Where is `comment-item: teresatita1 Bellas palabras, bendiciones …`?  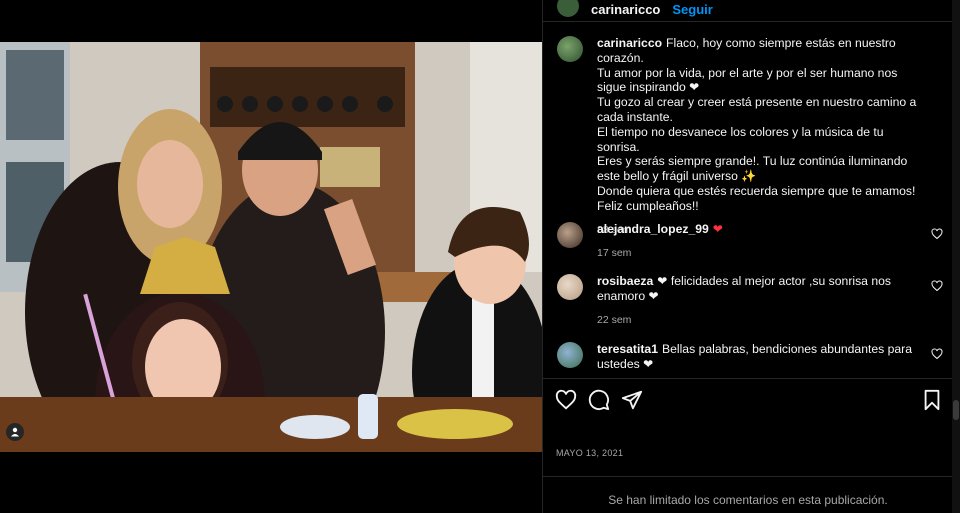 comment-item: teresatita1 Bellas palabras, bendiciones … is located at coordinates (753, 357).